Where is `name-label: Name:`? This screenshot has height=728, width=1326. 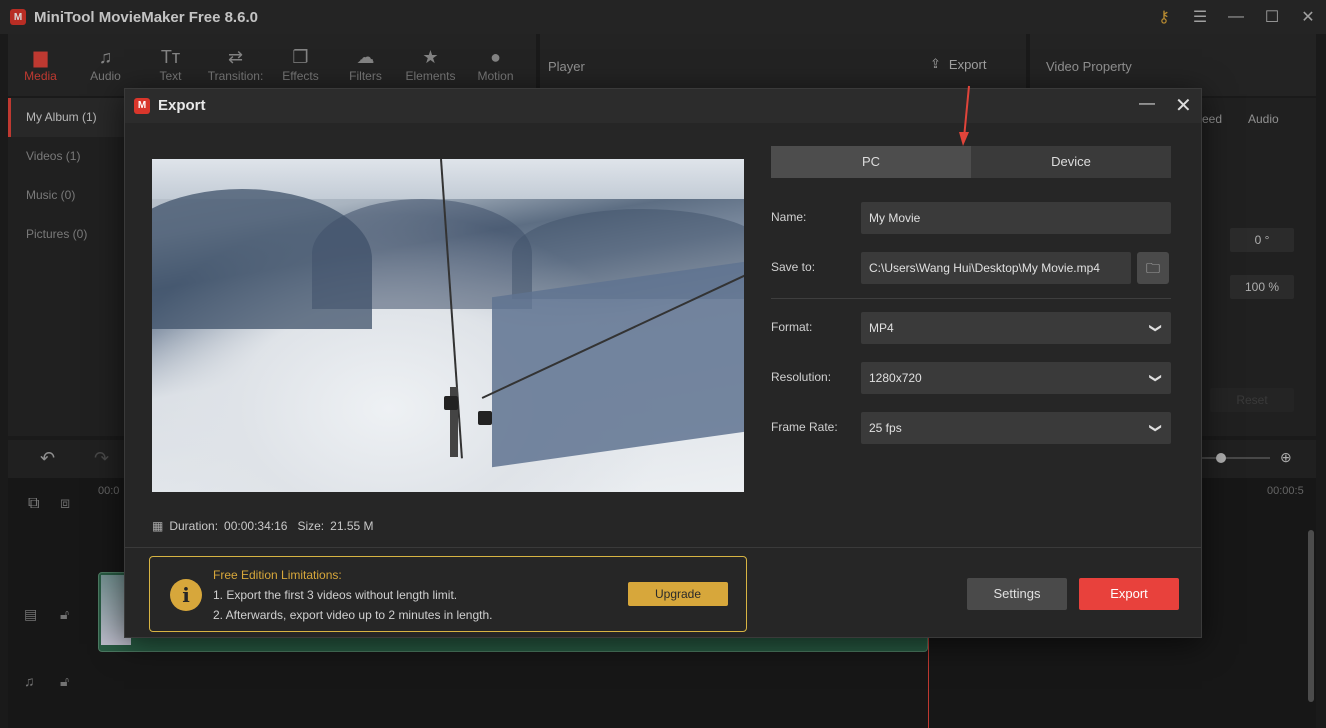 name-label: Name: is located at coordinates (789, 217).